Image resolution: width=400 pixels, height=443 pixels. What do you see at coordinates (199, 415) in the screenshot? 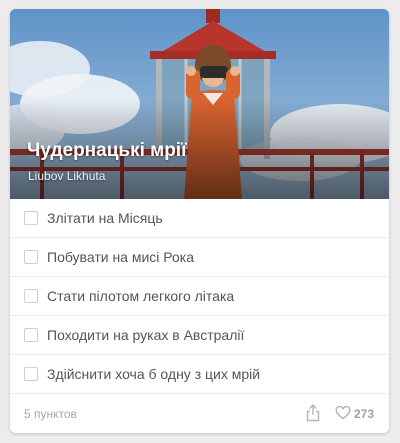
I see `card-footer: 5 пунктов 273` at bounding box center [199, 415].